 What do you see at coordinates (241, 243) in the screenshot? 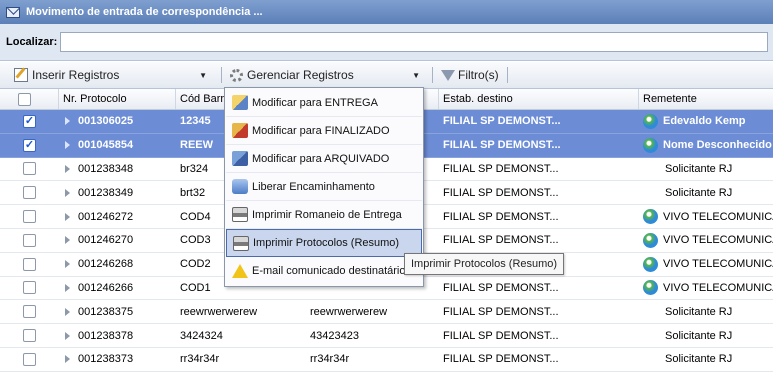
I see `printer-icon` at bounding box center [241, 243].